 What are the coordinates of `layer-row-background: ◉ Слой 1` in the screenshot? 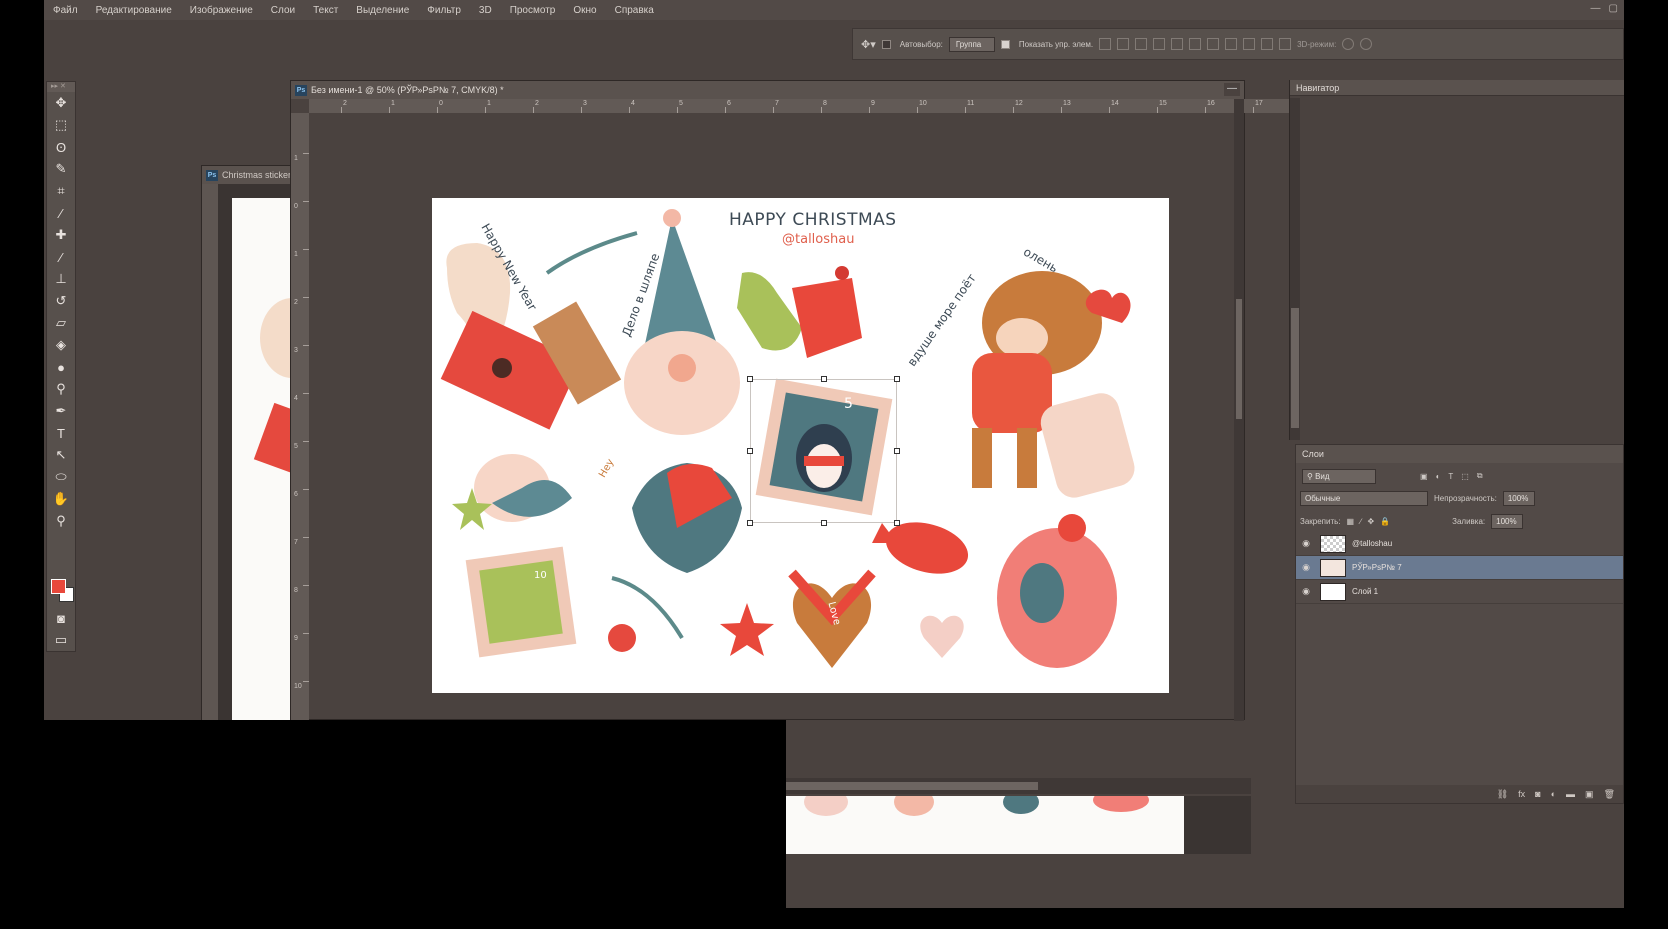 It's located at (1459, 592).